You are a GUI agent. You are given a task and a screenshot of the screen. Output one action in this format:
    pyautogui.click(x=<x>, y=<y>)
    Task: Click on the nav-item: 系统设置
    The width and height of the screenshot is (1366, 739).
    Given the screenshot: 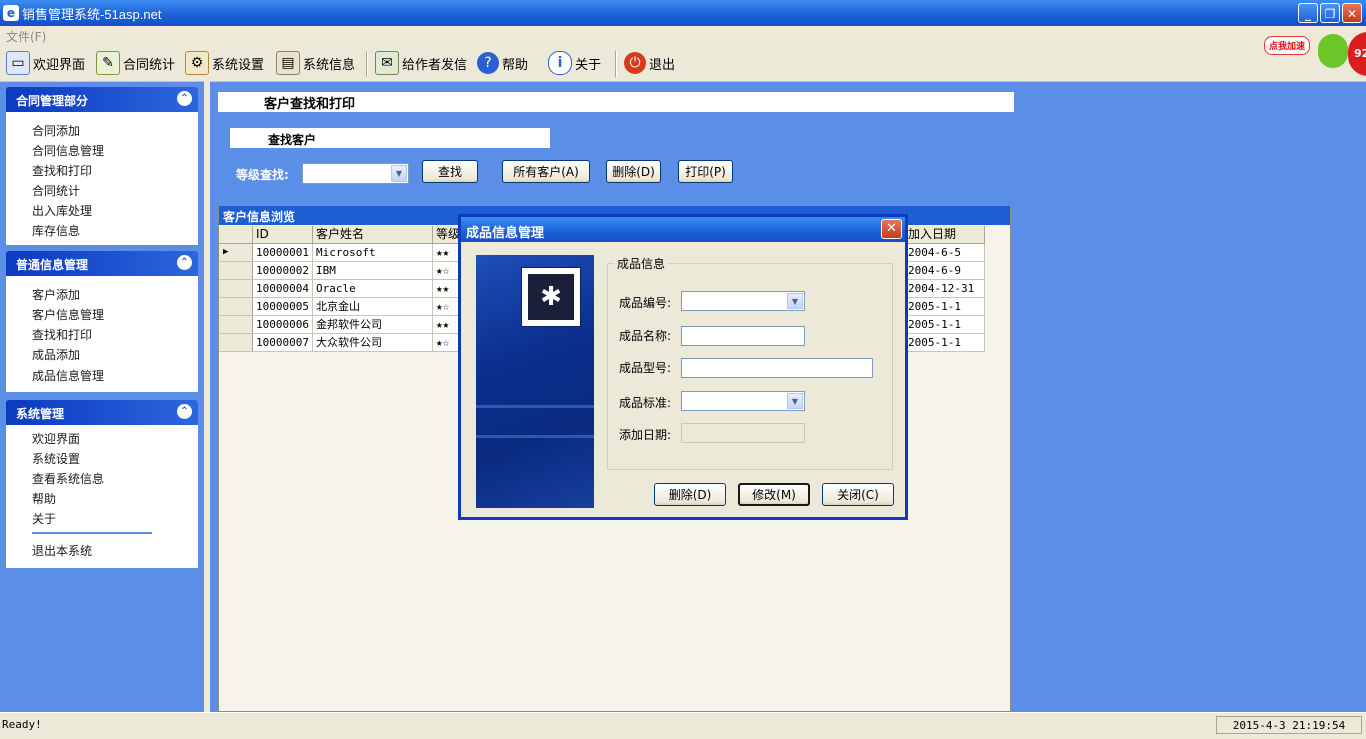 What is the action you would take?
    pyautogui.click(x=56, y=458)
    